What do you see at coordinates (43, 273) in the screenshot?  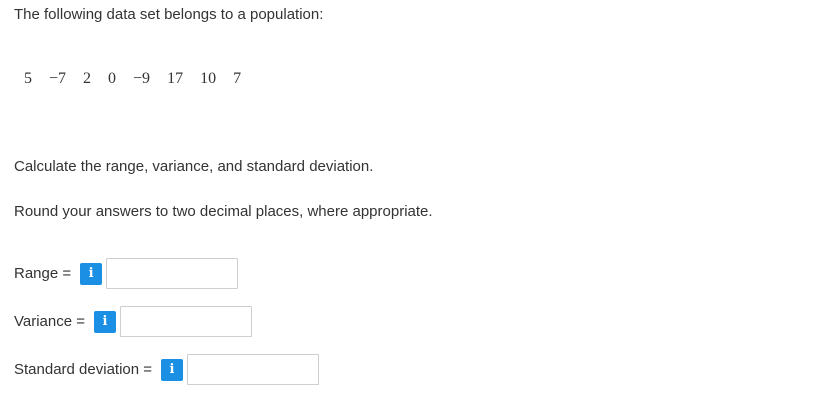 I see `range-label: Range =` at bounding box center [43, 273].